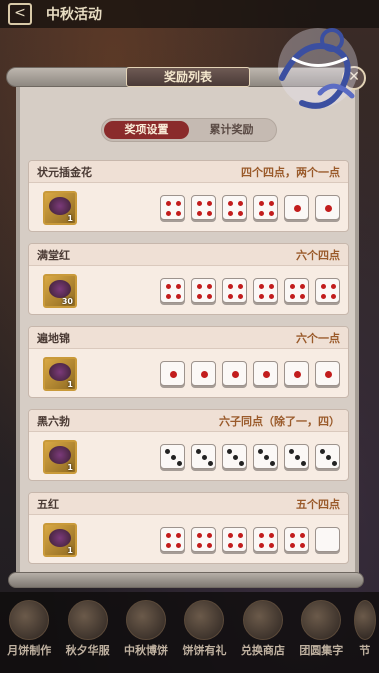 This screenshot has height=673, width=379. I want to click on tab-prize-settings: 奖项设置, so click(146, 130).